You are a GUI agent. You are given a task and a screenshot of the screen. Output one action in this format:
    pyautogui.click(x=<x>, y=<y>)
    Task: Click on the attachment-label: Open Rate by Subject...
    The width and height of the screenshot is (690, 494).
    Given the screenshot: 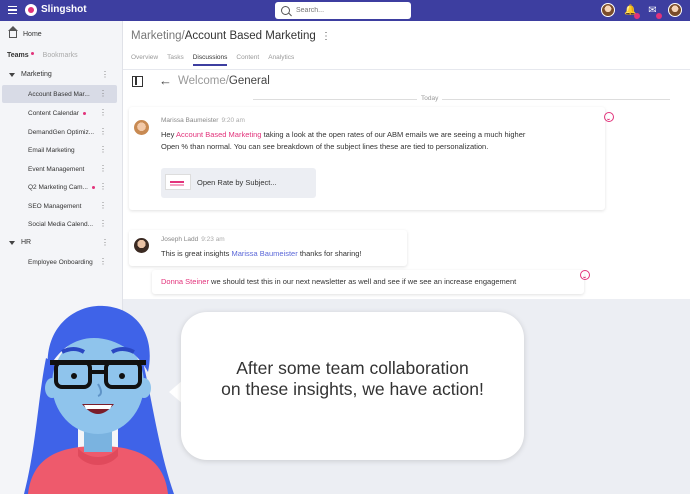 What is the action you would take?
    pyautogui.click(x=237, y=182)
    